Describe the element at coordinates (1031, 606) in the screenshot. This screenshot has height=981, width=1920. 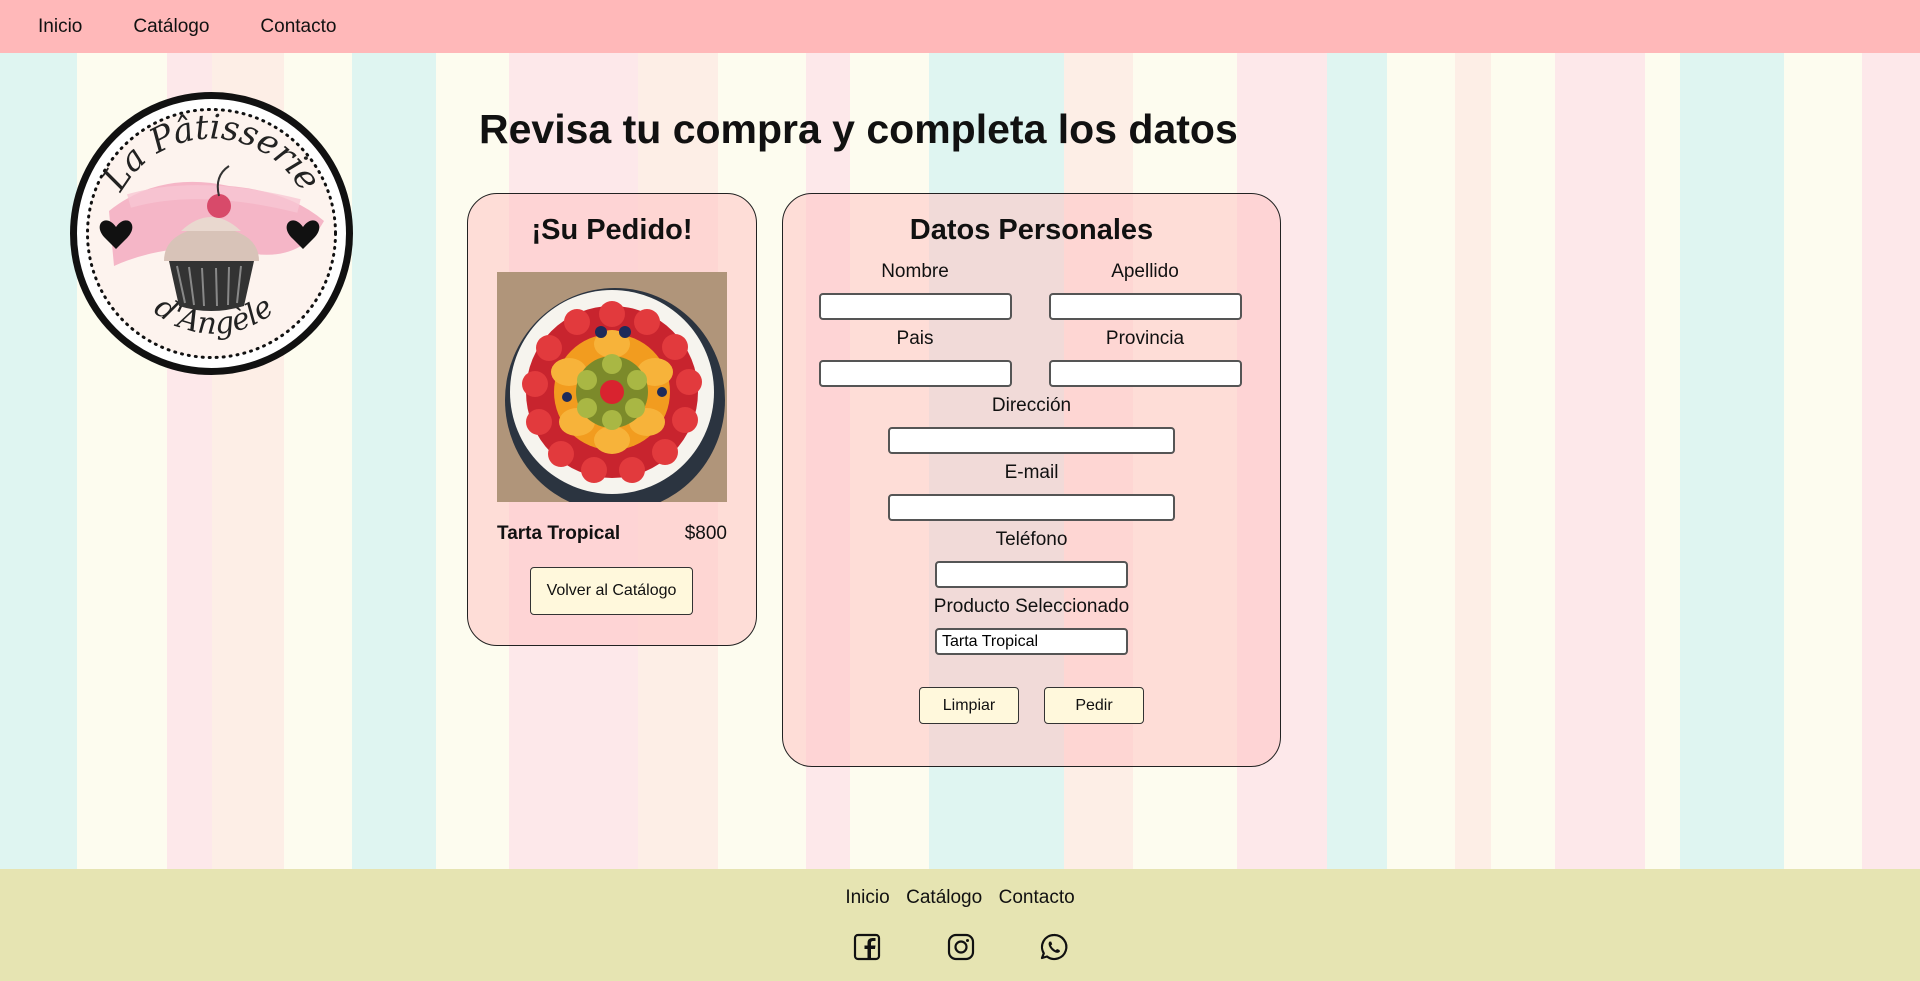
I see `producto-label: Producto Seleccionado` at that location.